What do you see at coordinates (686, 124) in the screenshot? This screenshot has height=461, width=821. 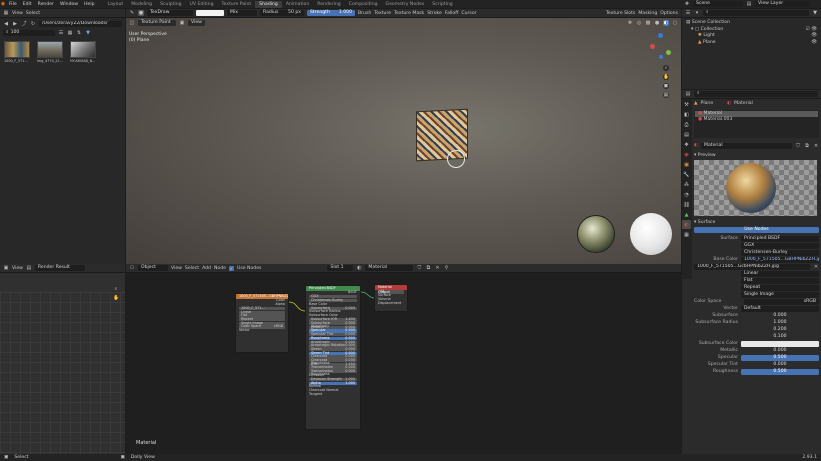 I see `tab-output-icon: ⎙` at bounding box center [686, 124].